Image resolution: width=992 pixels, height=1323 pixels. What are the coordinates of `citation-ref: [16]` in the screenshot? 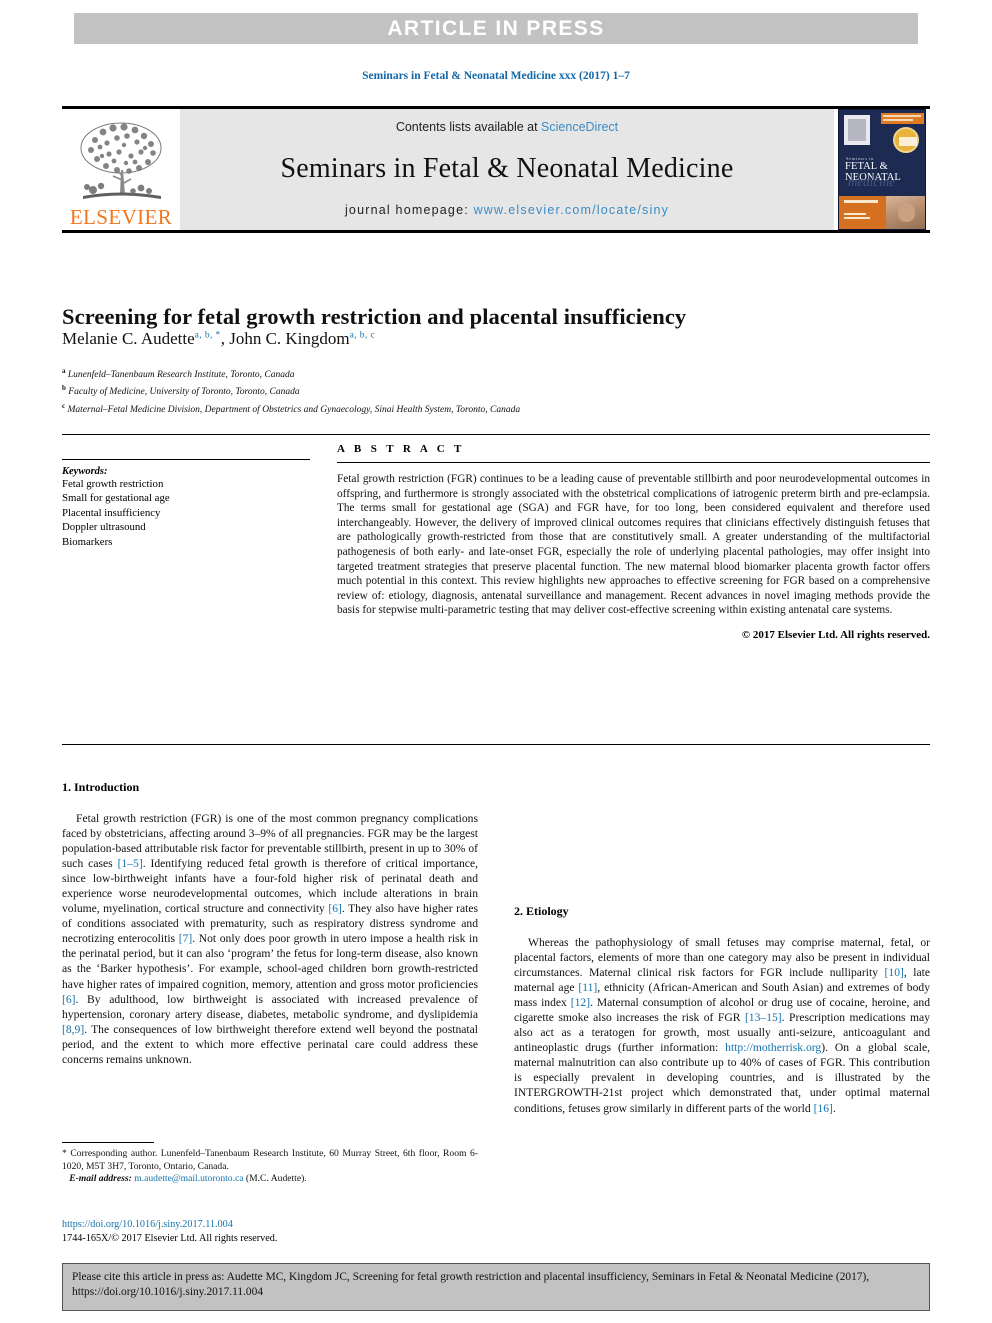 It's located at (823, 1108).